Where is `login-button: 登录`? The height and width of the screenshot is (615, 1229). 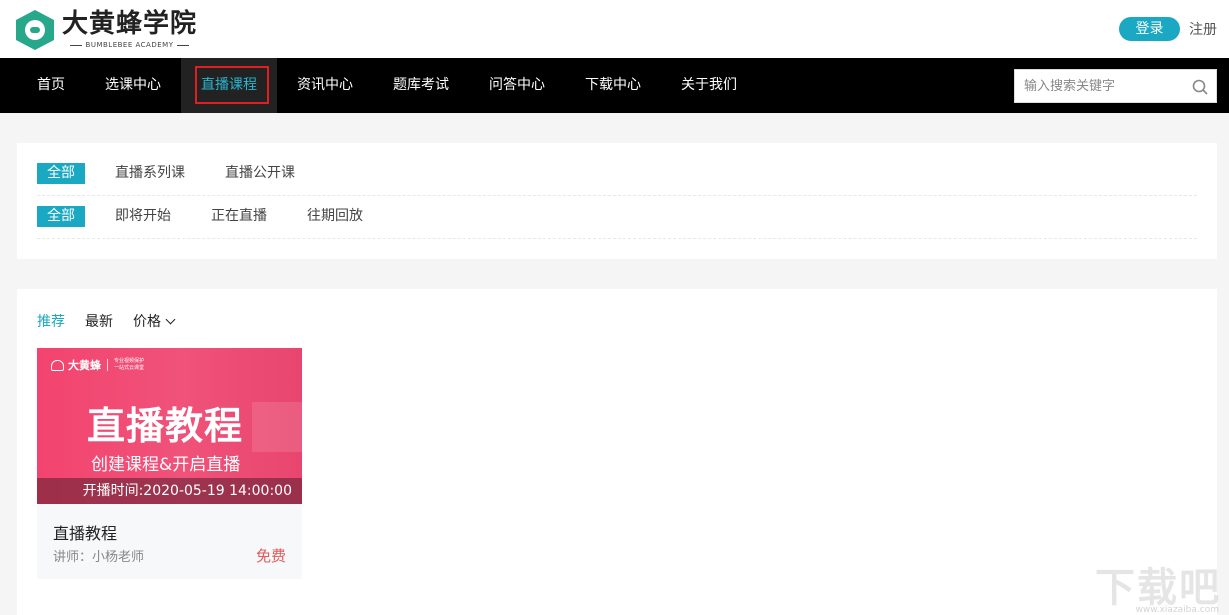 login-button: 登录 is located at coordinates (1149, 29).